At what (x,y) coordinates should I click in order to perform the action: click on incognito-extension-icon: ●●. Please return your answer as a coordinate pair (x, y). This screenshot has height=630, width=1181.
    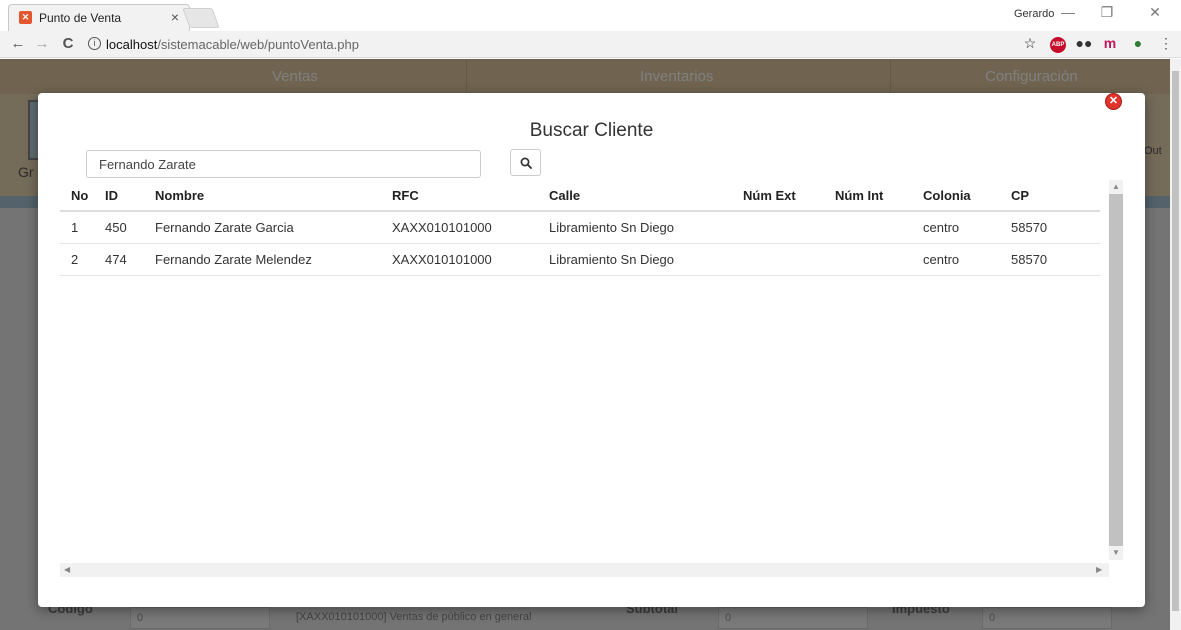
    Looking at the image, I should click on (1084, 43).